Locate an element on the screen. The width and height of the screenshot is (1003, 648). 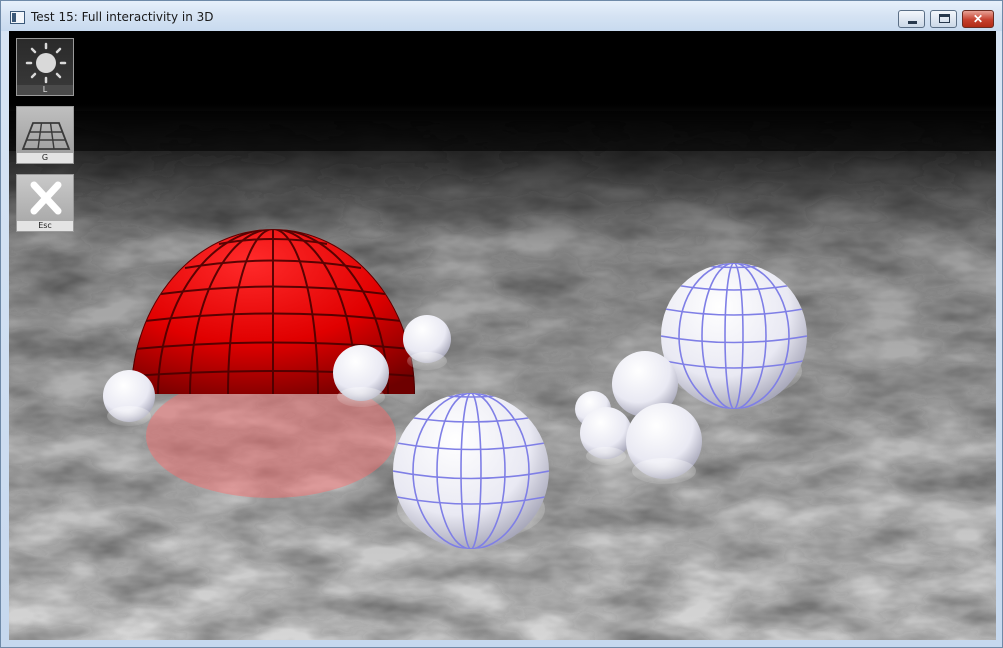
minimize-icon is located at coordinates (912, 22).